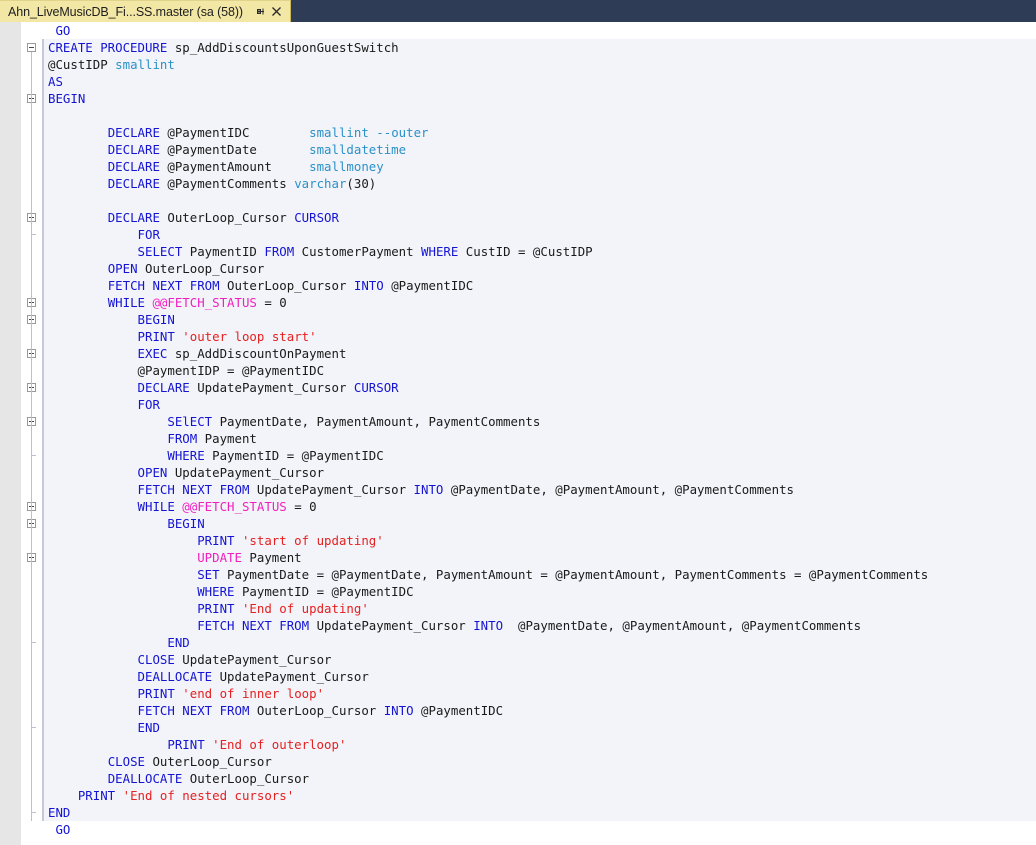  What do you see at coordinates (277, 12) in the screenshot?
I see `close-icon` at bounding box center [277, 12].